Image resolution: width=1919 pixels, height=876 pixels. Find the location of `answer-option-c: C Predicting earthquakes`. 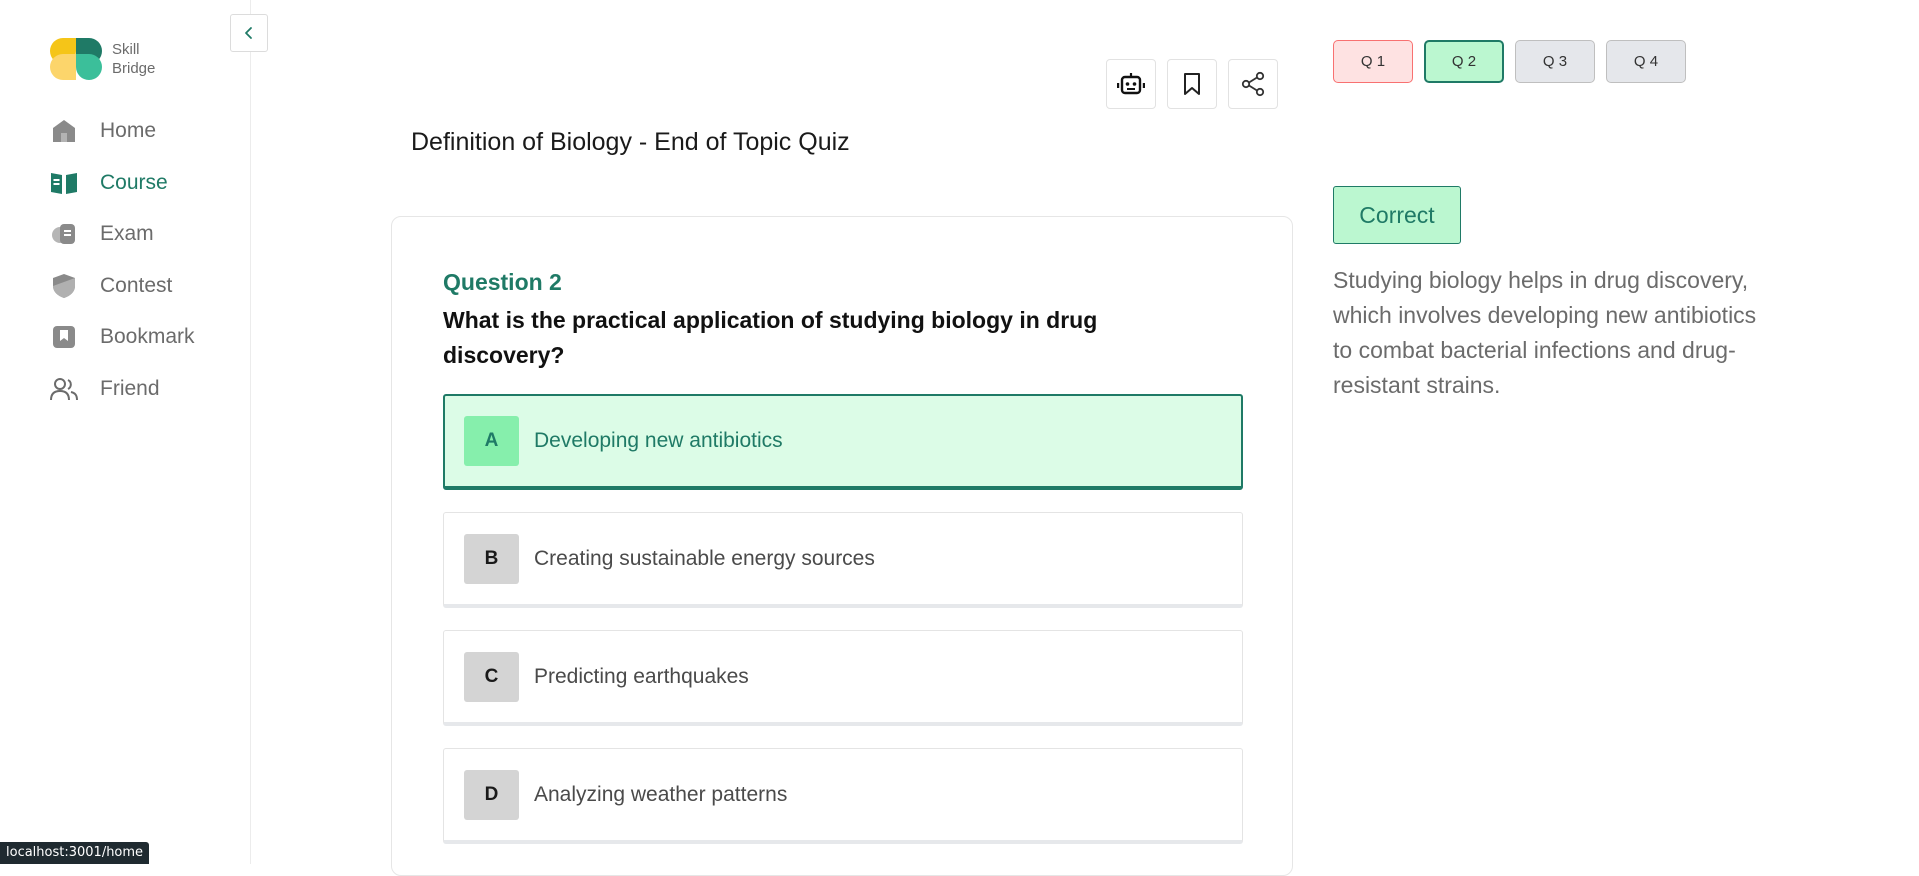

answer-option-c: C Predicting earthquakes is located at coordinates (843, 678).